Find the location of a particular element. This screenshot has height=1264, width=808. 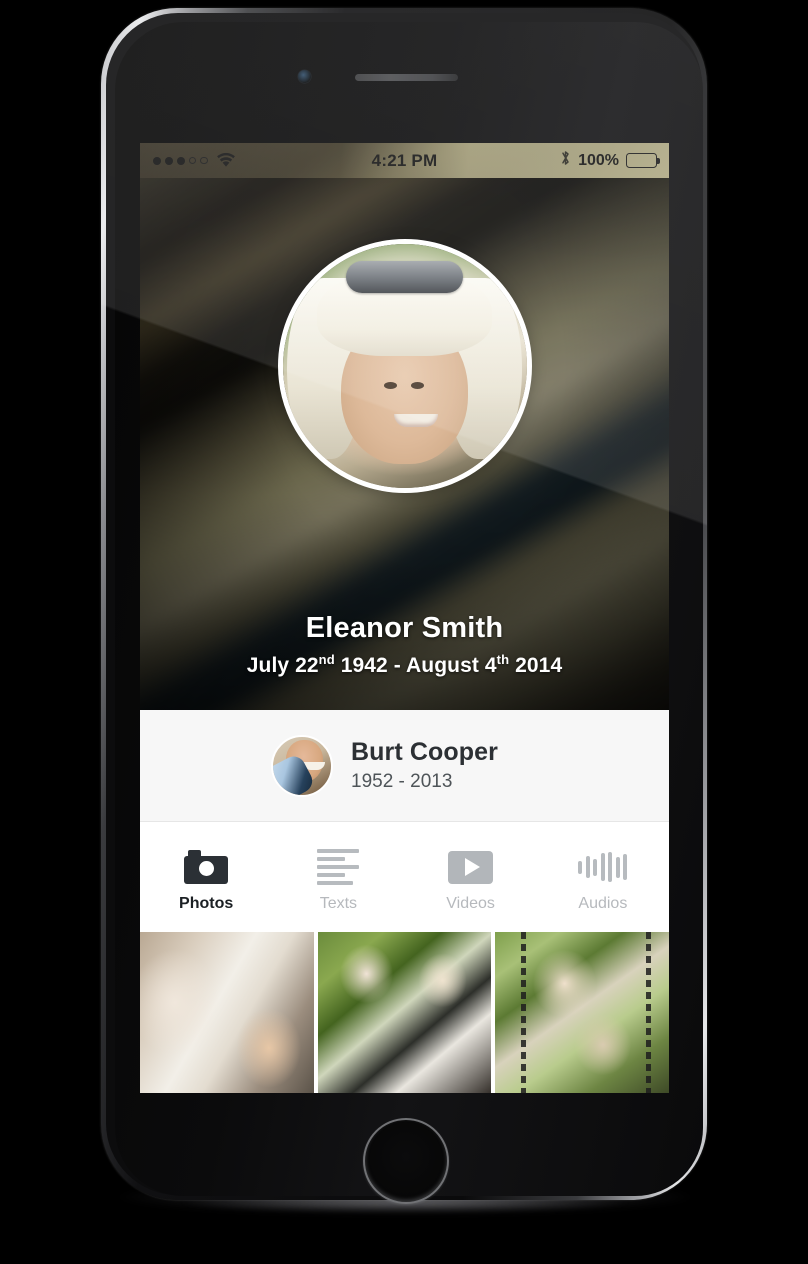

tab-bar: Photos Texts Videos Audios is located at coordinates (404, 877).